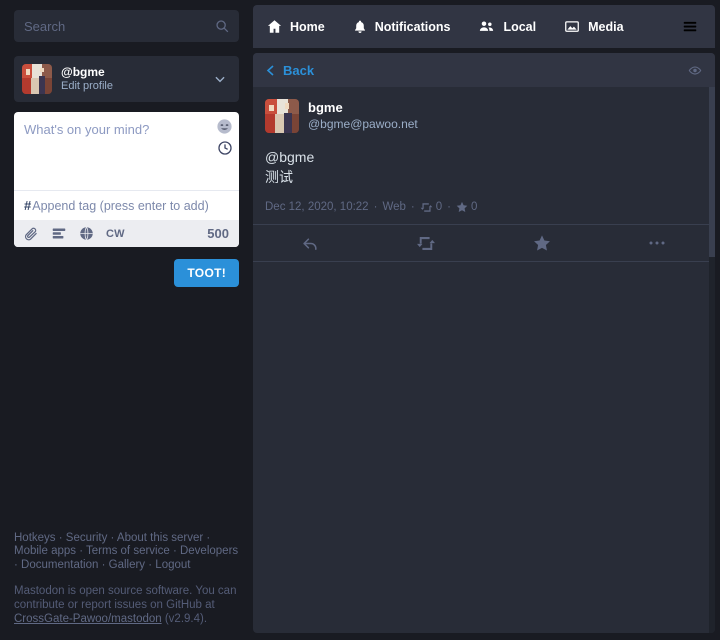 The height and width of the screenshot is (640, 720). Describe the element at coordinates (87, 129) in the screenshot. I see `compose-placeholder: What's on your mind?` at that location.